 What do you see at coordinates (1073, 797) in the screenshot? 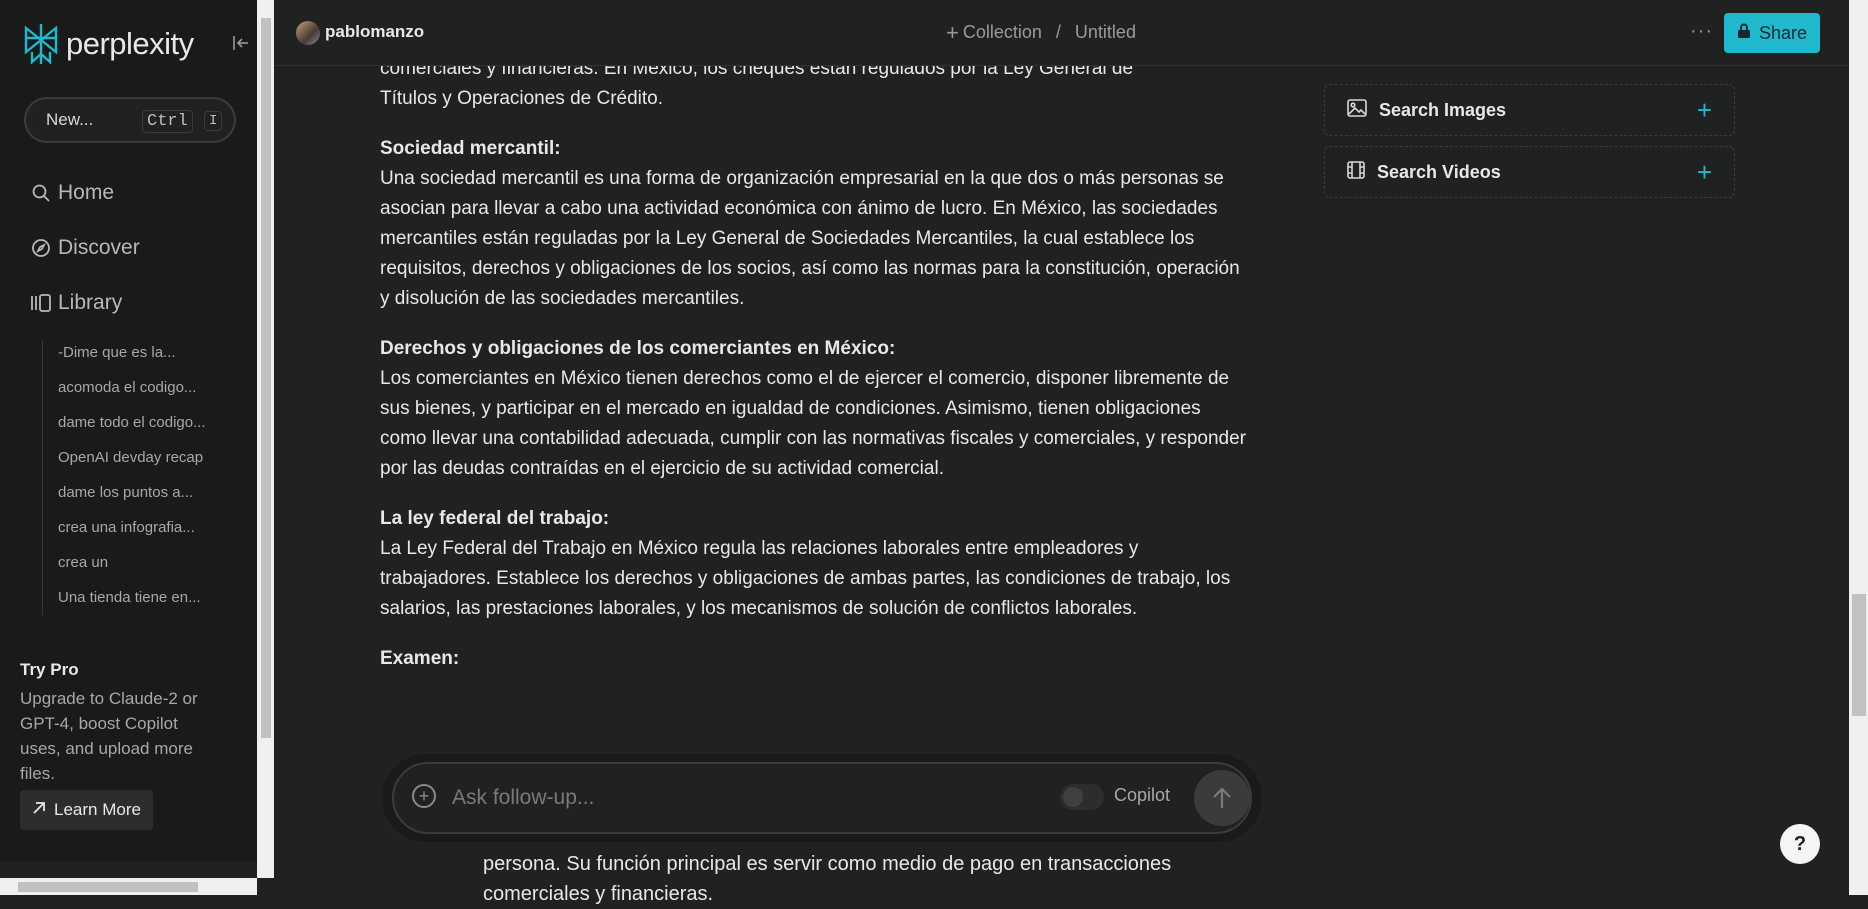
I see `copilot-toggle-knob` at bounding box center [1073, 797].